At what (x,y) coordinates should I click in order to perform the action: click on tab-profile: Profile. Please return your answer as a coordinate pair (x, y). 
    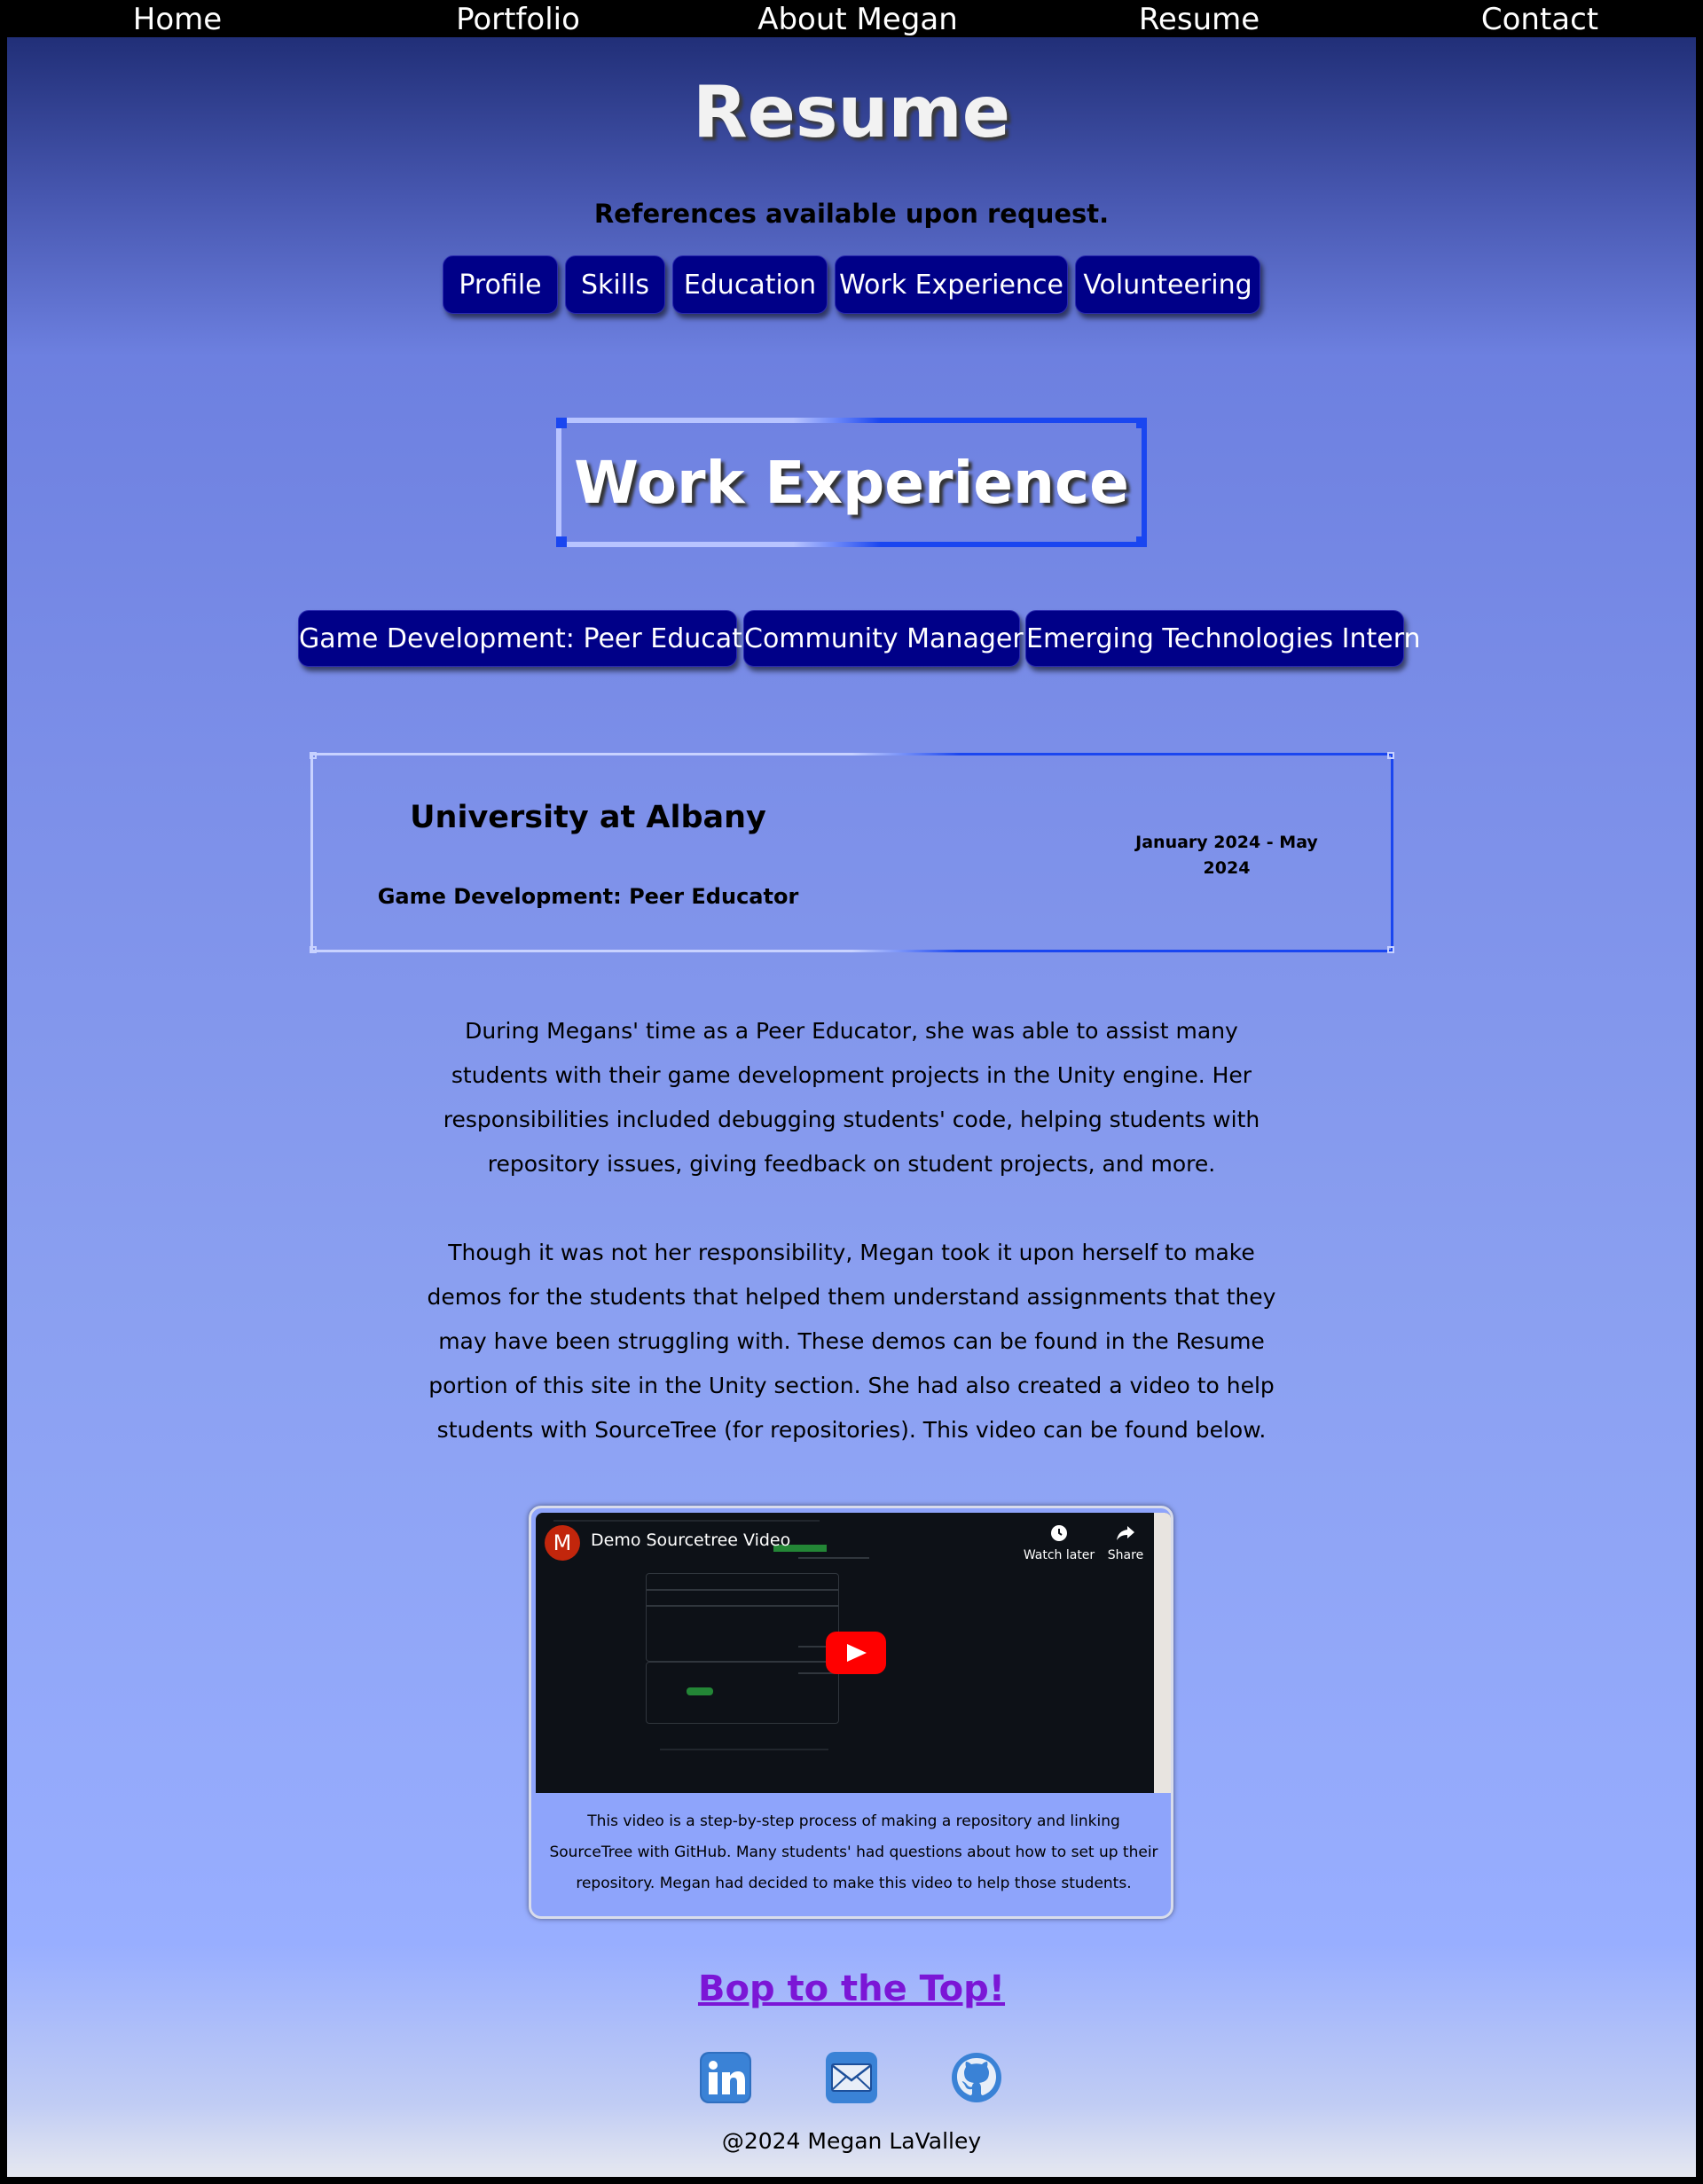
    Looking at the image, I should click on (500, 284).